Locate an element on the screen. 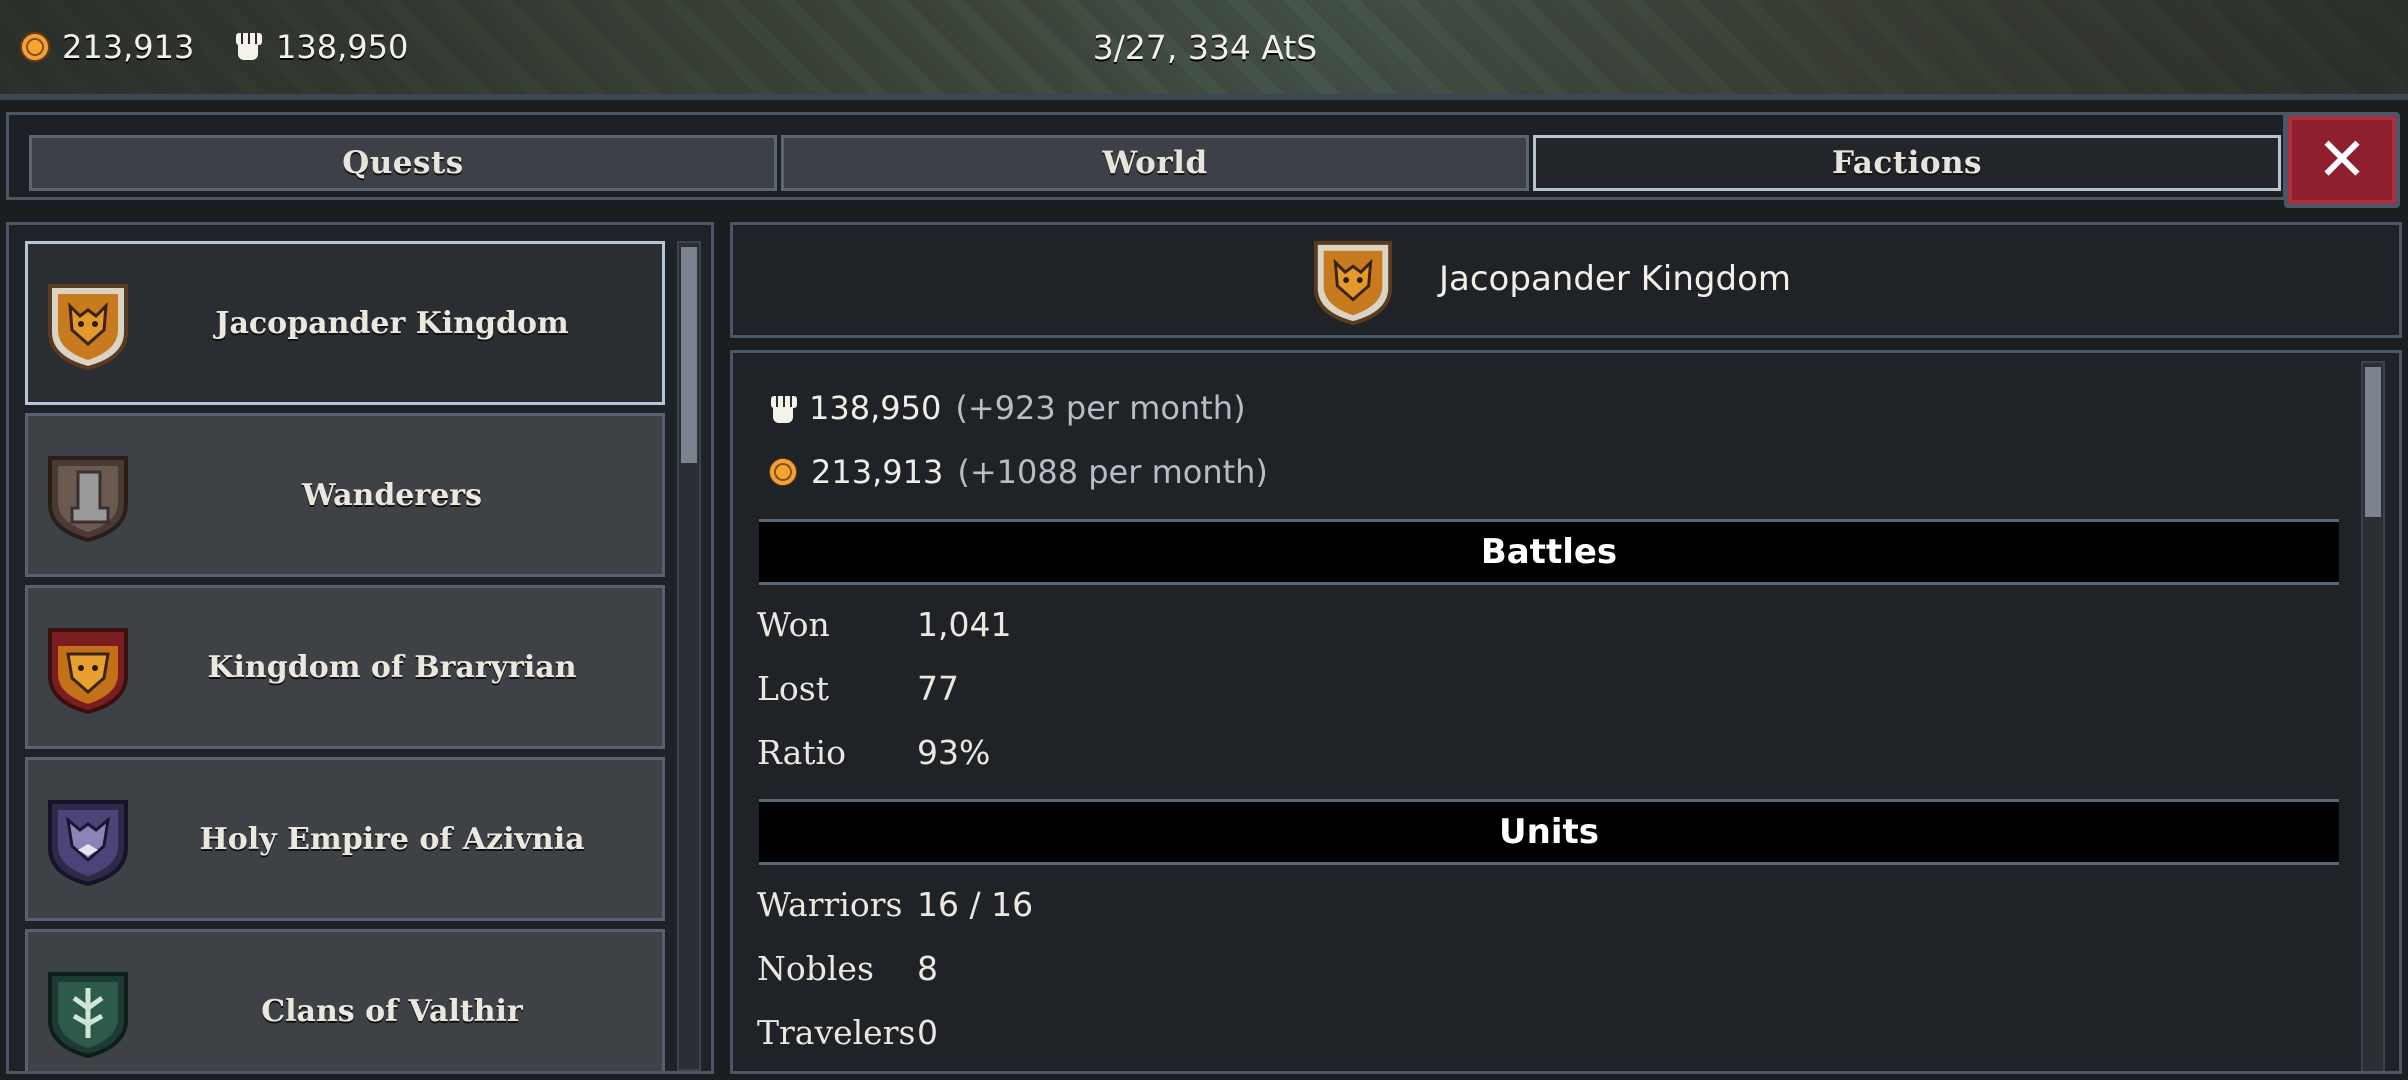 This screenshot has height=1080, width=2408. top-hud: 213,913 138,950 3/27, 334 AtS is located at coordinates (1204, 50).